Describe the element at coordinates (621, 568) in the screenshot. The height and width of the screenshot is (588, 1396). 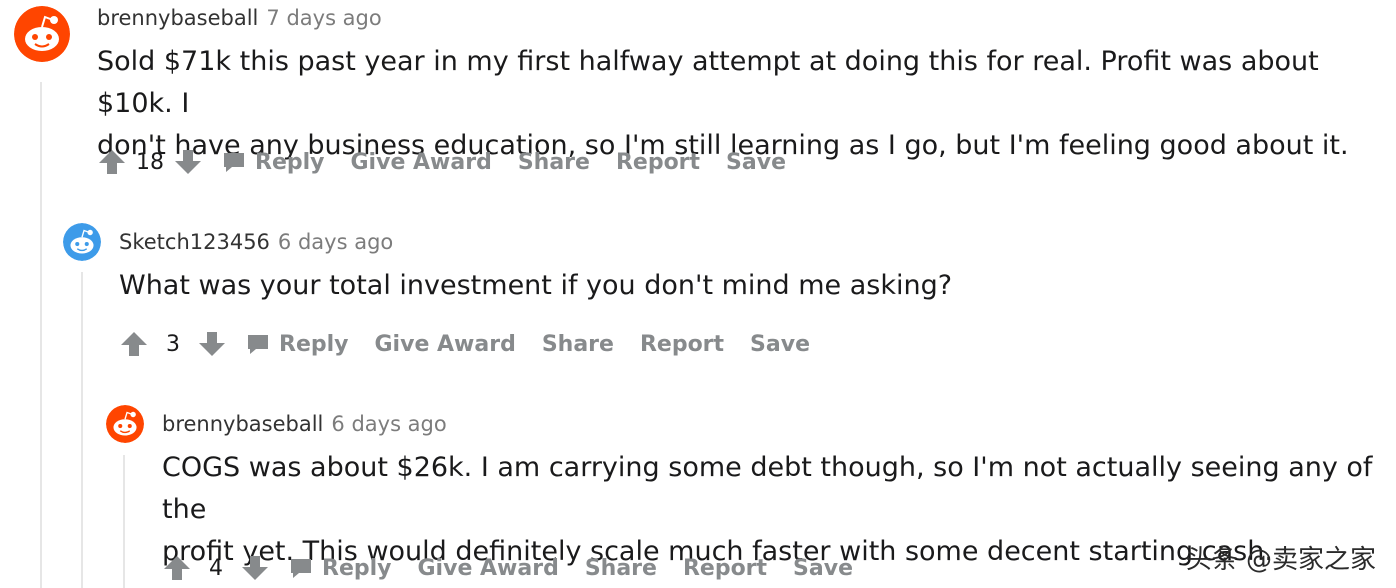
I see `share-button: Share` at that location.